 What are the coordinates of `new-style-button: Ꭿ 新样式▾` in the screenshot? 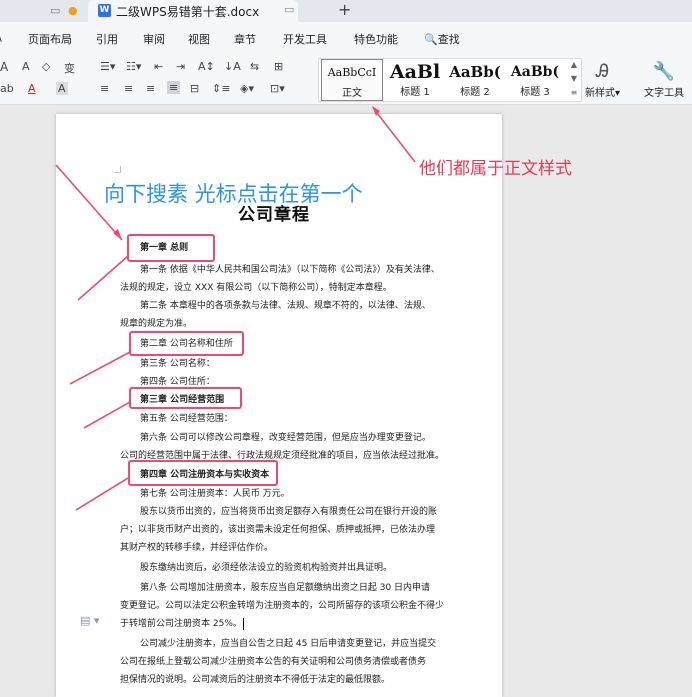 It's located at (602, 79).